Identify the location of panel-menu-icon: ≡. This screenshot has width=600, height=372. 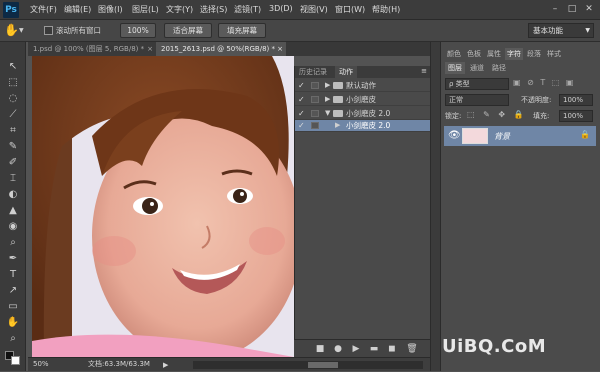
(424, 71).